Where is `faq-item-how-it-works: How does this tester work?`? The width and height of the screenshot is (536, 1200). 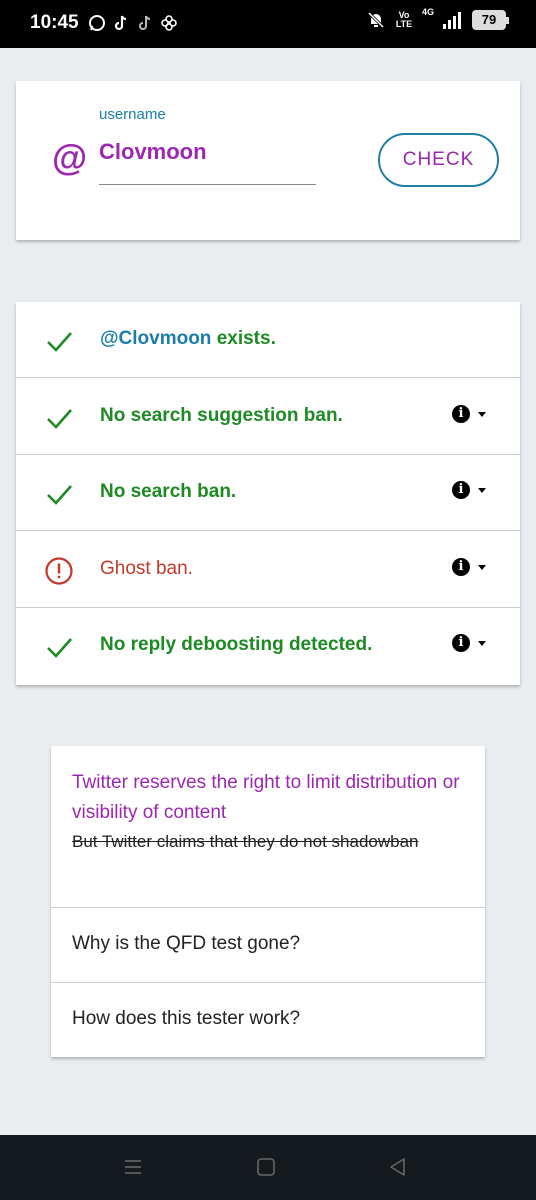
faq-item-how-it-works: How does this tester work? is located at coordinates (268, 1021).